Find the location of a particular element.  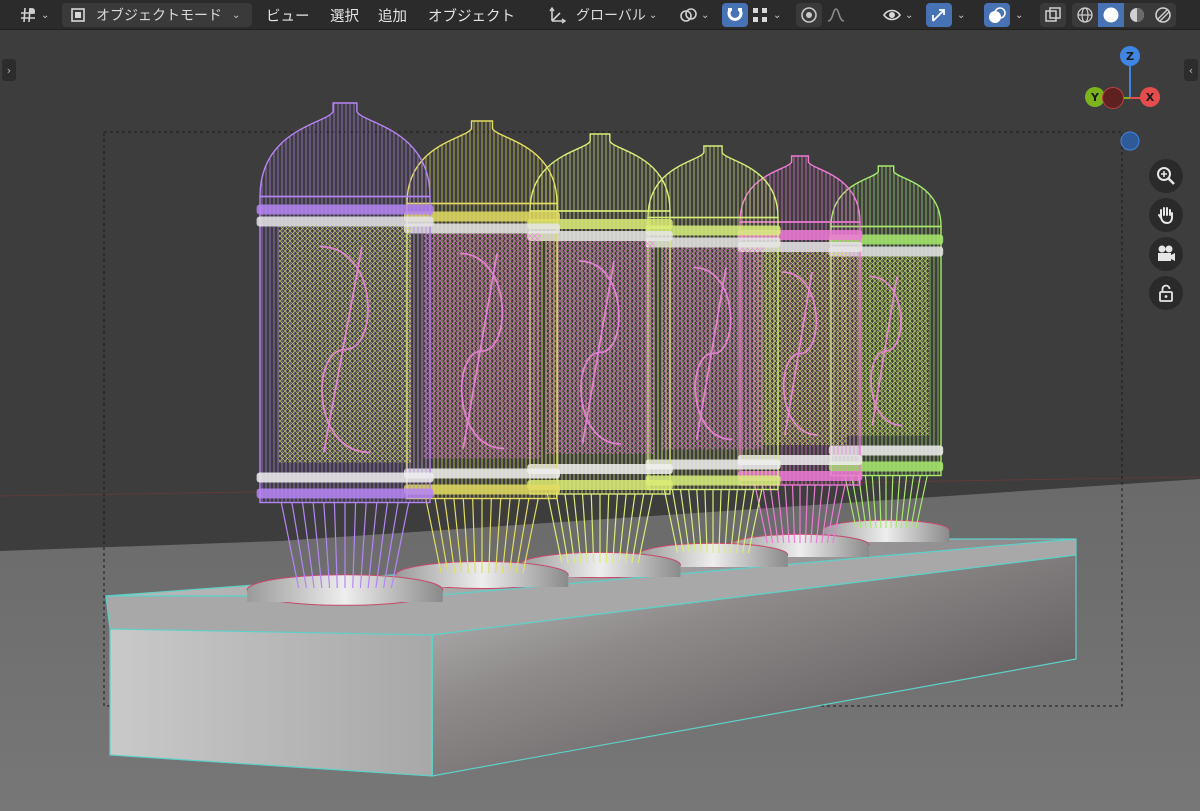

xray-icon is located at coordinates (1053, 14).